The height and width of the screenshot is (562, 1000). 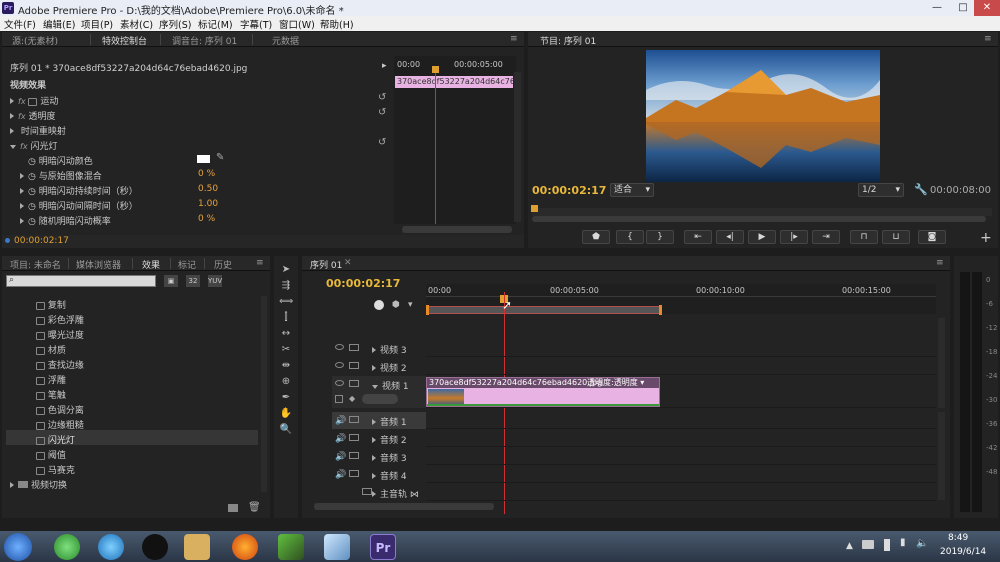 What do you see at coordinates (988, 39) in the screenshot?
I see `program-panel-menu-icon: ≡` at bounding box center [988, 39].